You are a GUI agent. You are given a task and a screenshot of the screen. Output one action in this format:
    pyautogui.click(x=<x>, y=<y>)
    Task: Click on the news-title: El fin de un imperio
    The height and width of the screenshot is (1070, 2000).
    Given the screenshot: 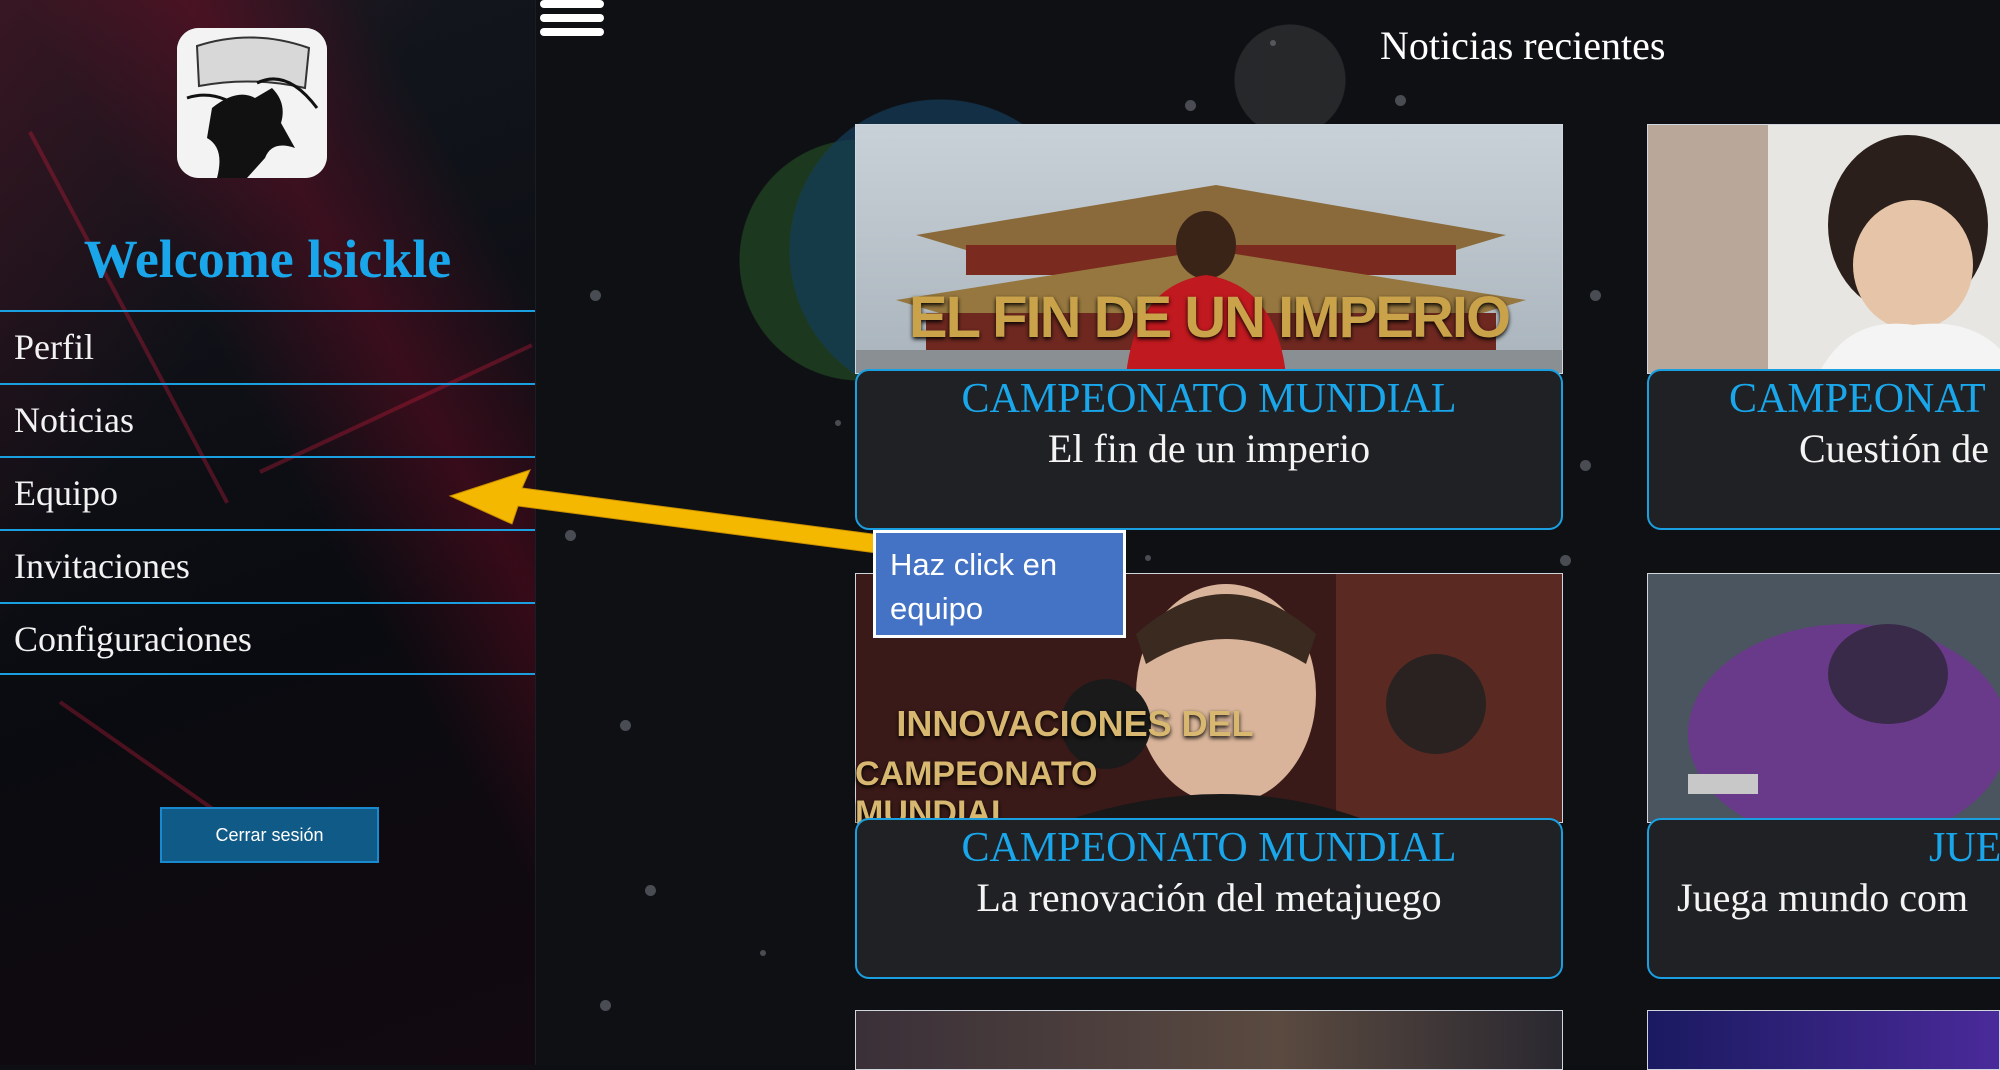 What is the action you would take?
    pyautogui.click(x=1209, y=448)
    